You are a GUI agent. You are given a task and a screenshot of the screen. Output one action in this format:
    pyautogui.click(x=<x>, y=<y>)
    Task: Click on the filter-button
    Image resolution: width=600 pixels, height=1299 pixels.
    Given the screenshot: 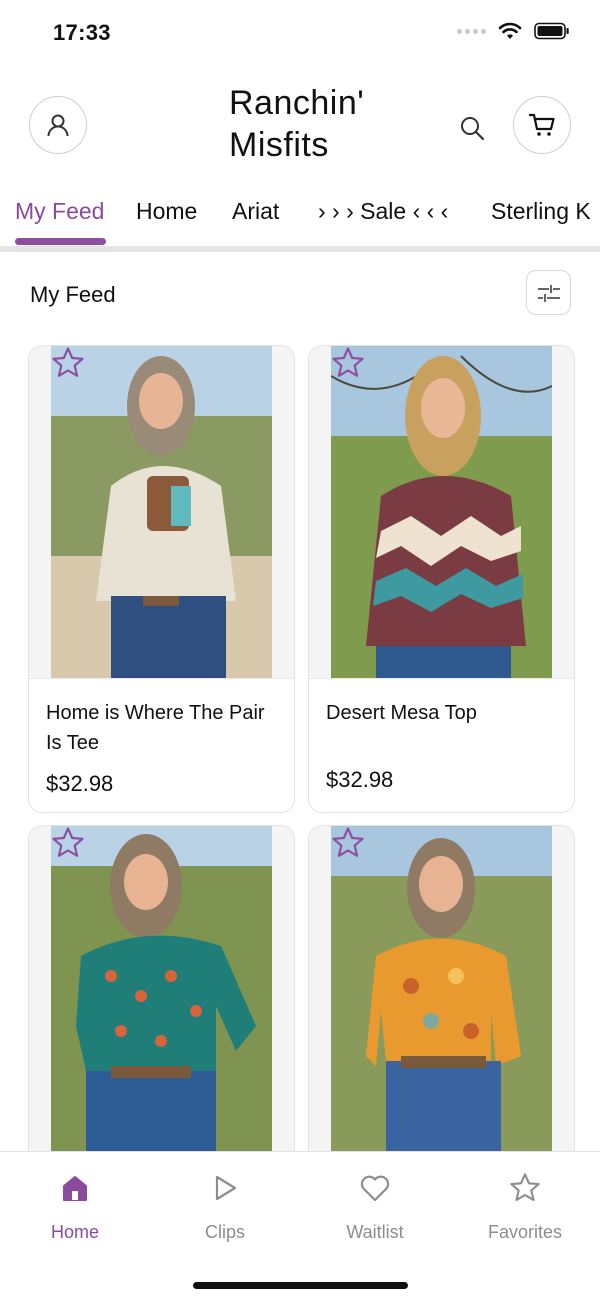 What is the action you would take?
    pyautogui.click(x=548, y=292)
    